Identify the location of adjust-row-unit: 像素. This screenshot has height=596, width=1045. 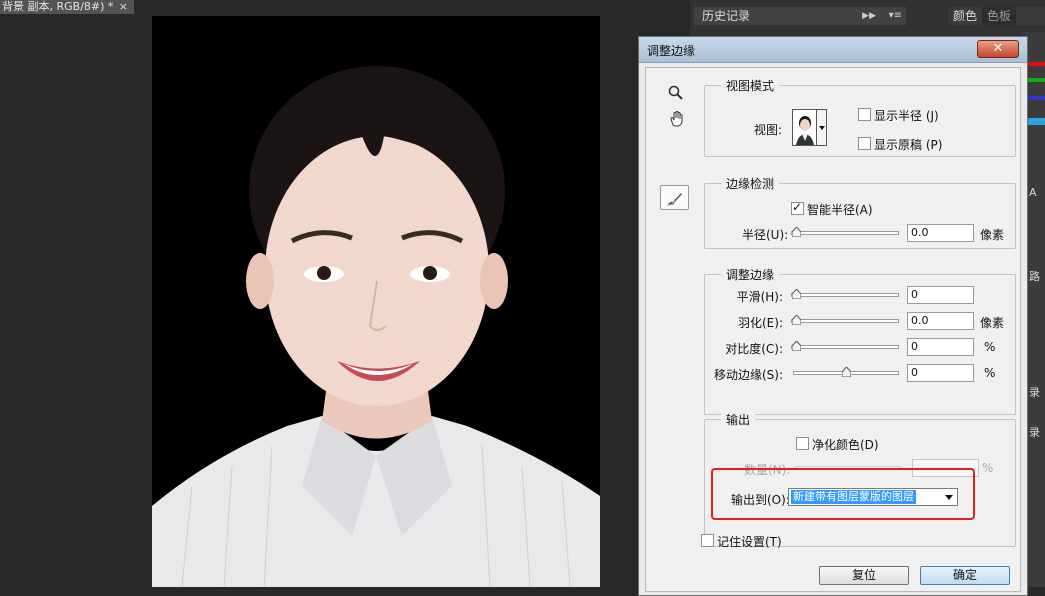
(992, 323).